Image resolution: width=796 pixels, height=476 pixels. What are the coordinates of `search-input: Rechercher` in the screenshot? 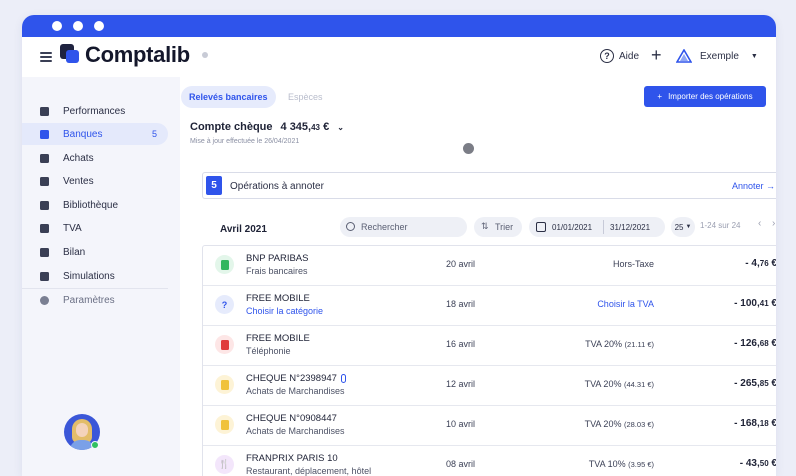 It's located at (403, 227).